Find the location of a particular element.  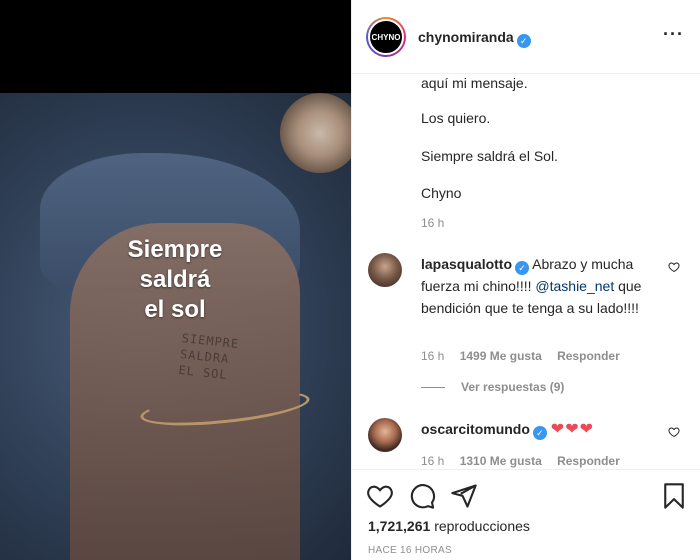

decorative-shell is located at coordinates (315, 133).